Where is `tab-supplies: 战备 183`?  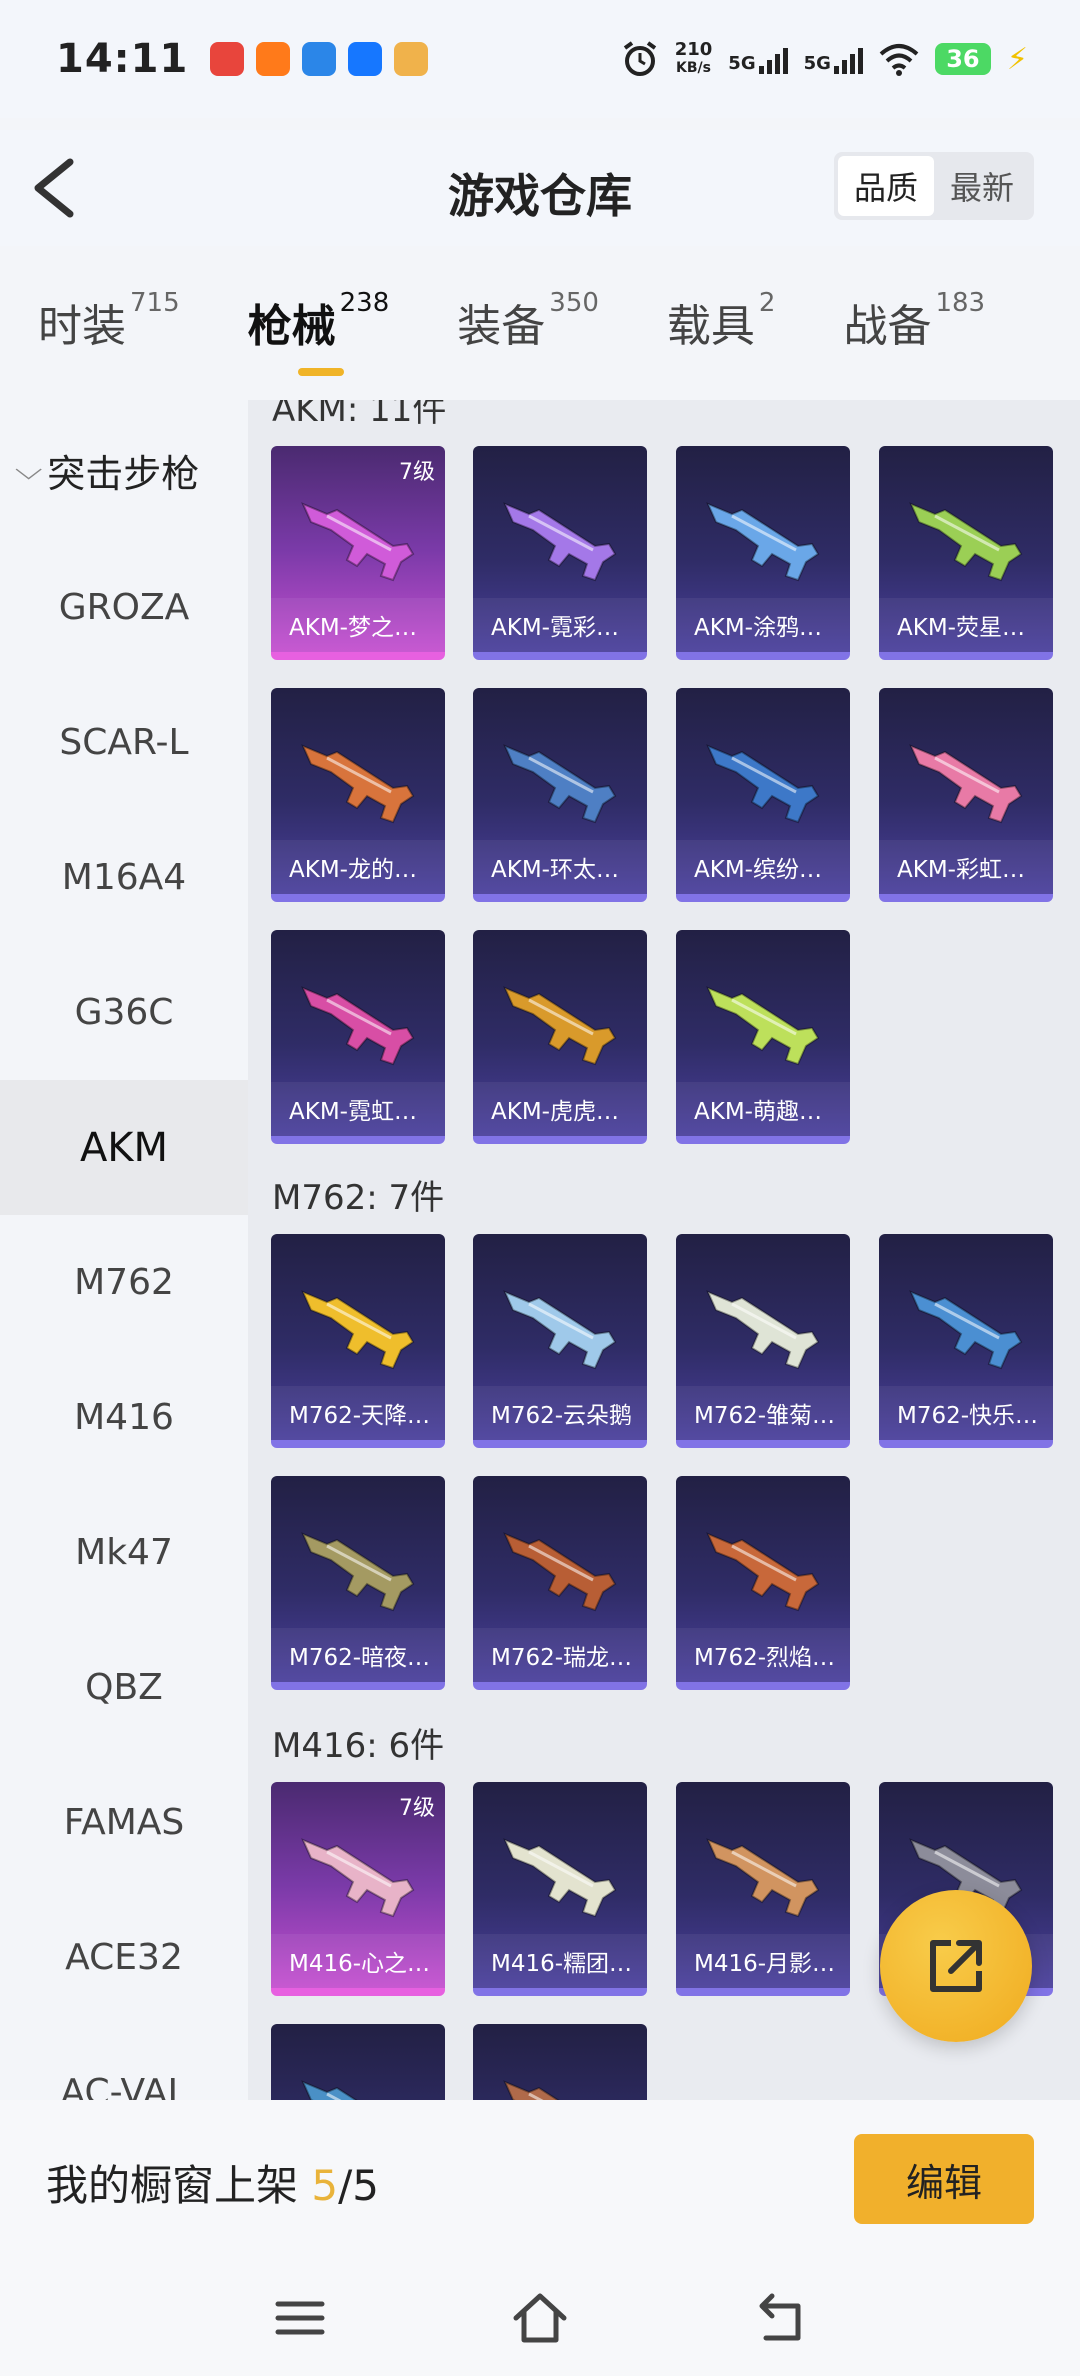
tab-supplies: 战备 183 is located at coordinates (914, 344).